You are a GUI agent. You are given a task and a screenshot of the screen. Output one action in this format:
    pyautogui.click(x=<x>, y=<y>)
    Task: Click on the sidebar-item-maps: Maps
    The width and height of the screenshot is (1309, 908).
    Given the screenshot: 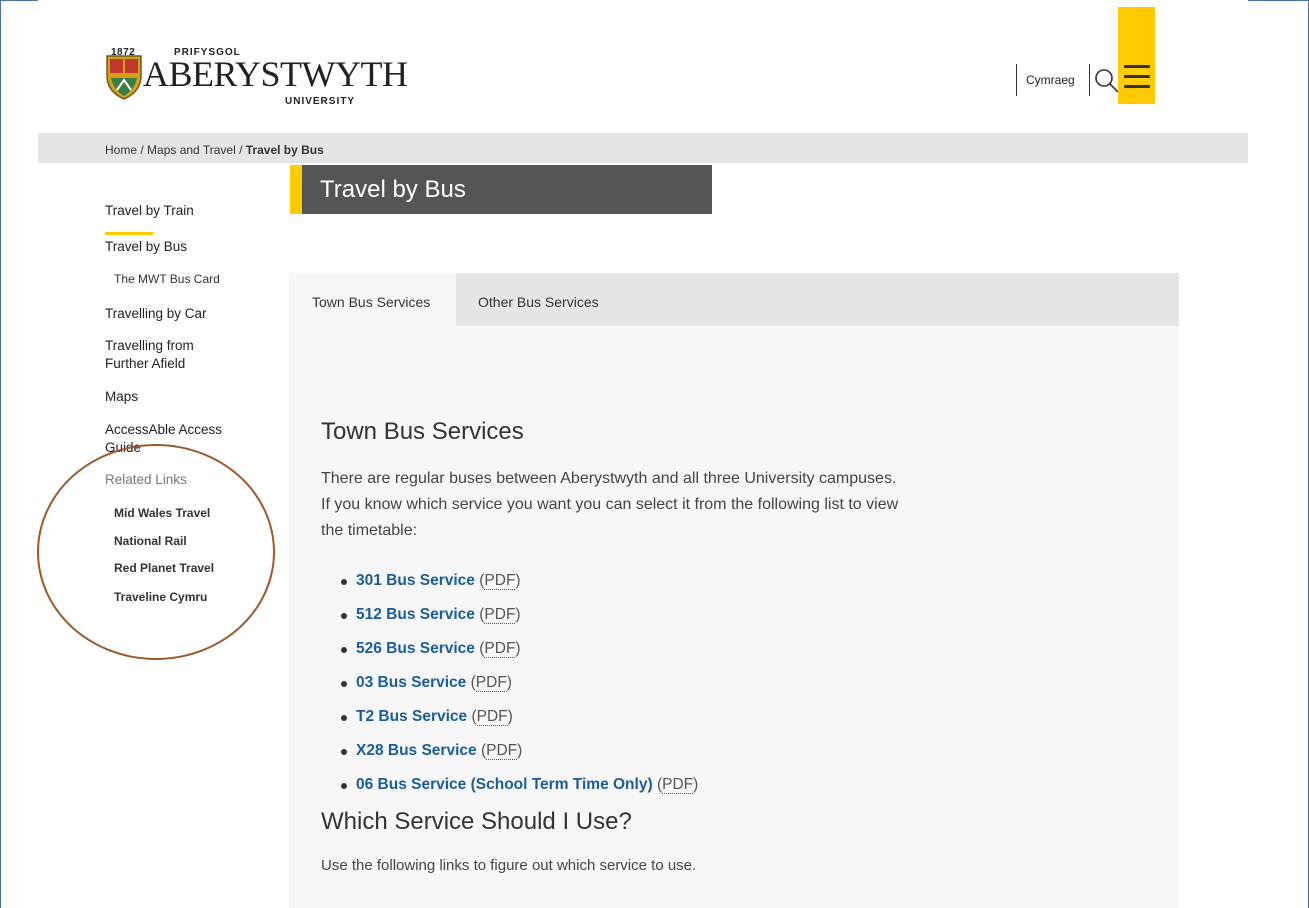 What is the action you would take?
    pyautogui.click(x=121, y=397)
    